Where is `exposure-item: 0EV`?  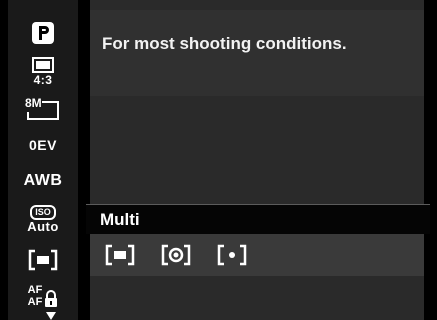 exposure-item: 0EV is located at coordinates (43, 145).